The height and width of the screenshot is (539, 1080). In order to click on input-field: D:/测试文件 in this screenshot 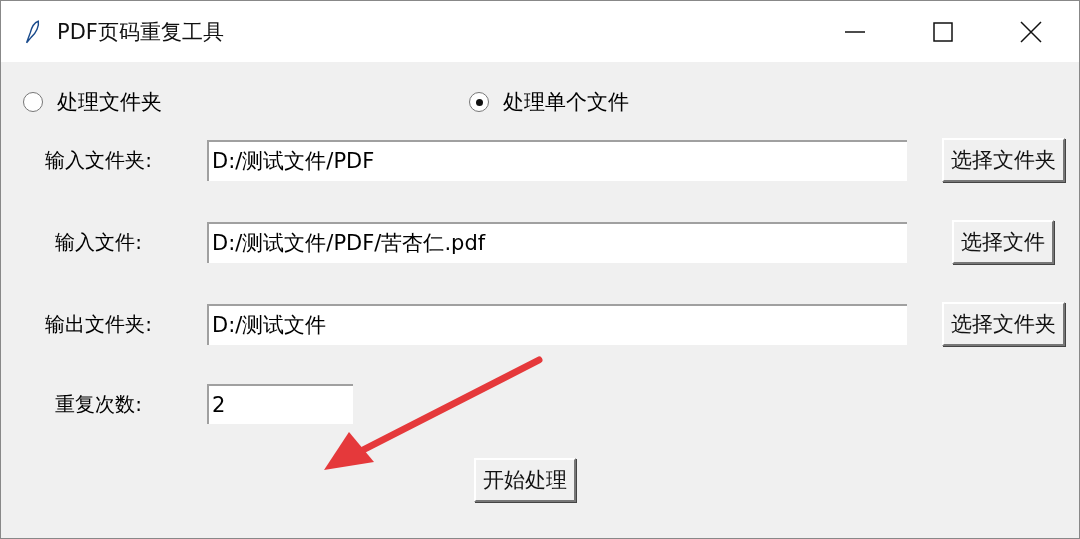, I will do `click(557, 324)`.